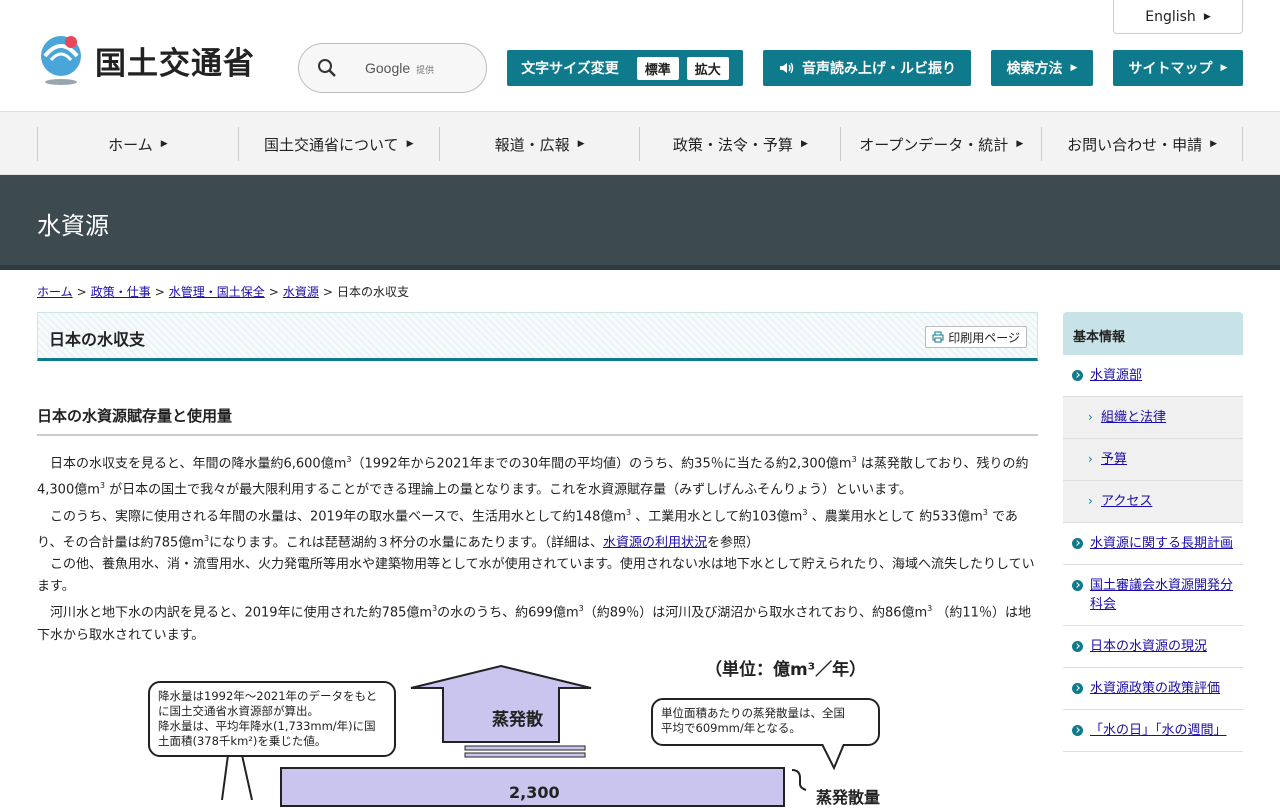  Describe the element at coordinates (833, 757) in the screenshot. I see `callout-tail-right` at that location.